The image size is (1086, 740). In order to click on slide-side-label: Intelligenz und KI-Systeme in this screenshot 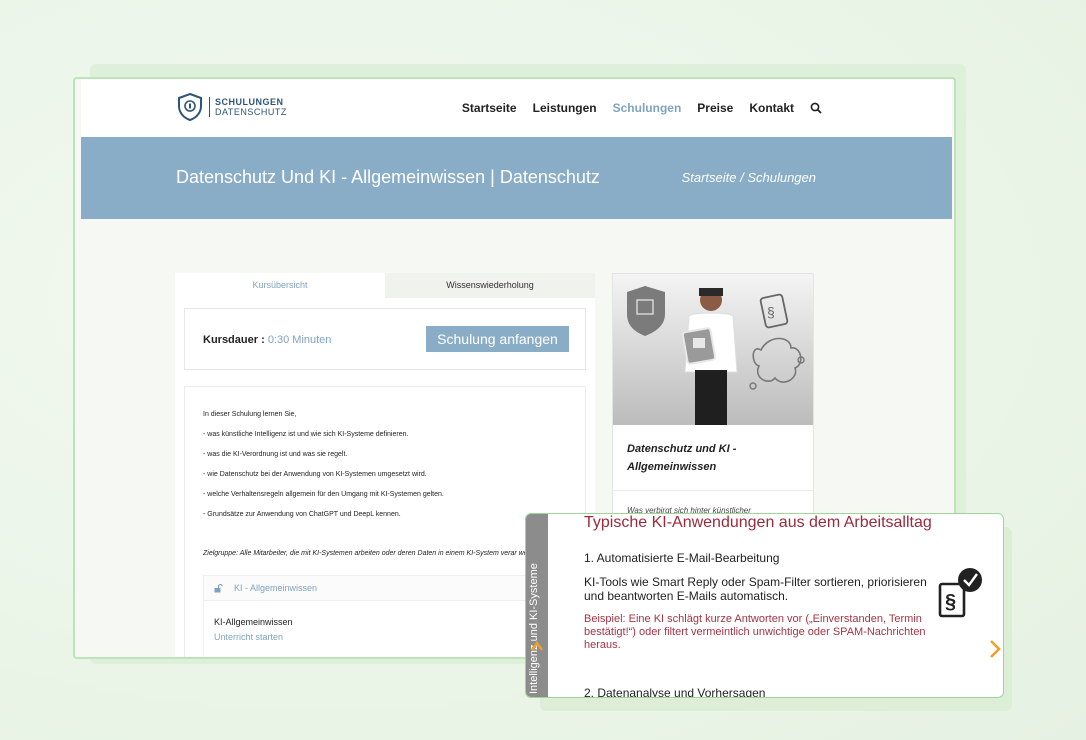, I will do `click(534, 628)`.